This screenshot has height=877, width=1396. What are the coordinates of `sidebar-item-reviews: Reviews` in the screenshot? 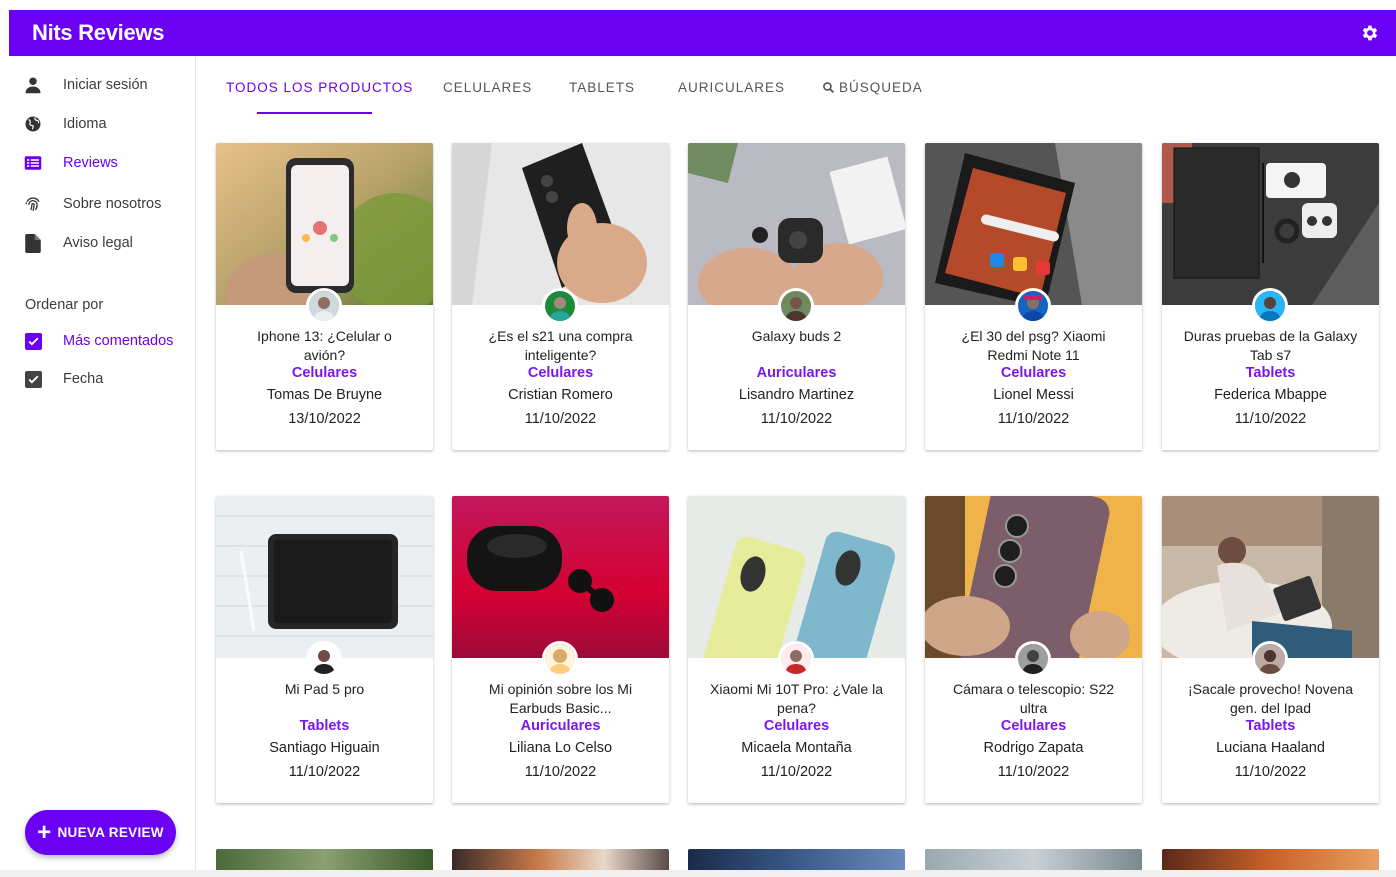 It's located at (70, 163).